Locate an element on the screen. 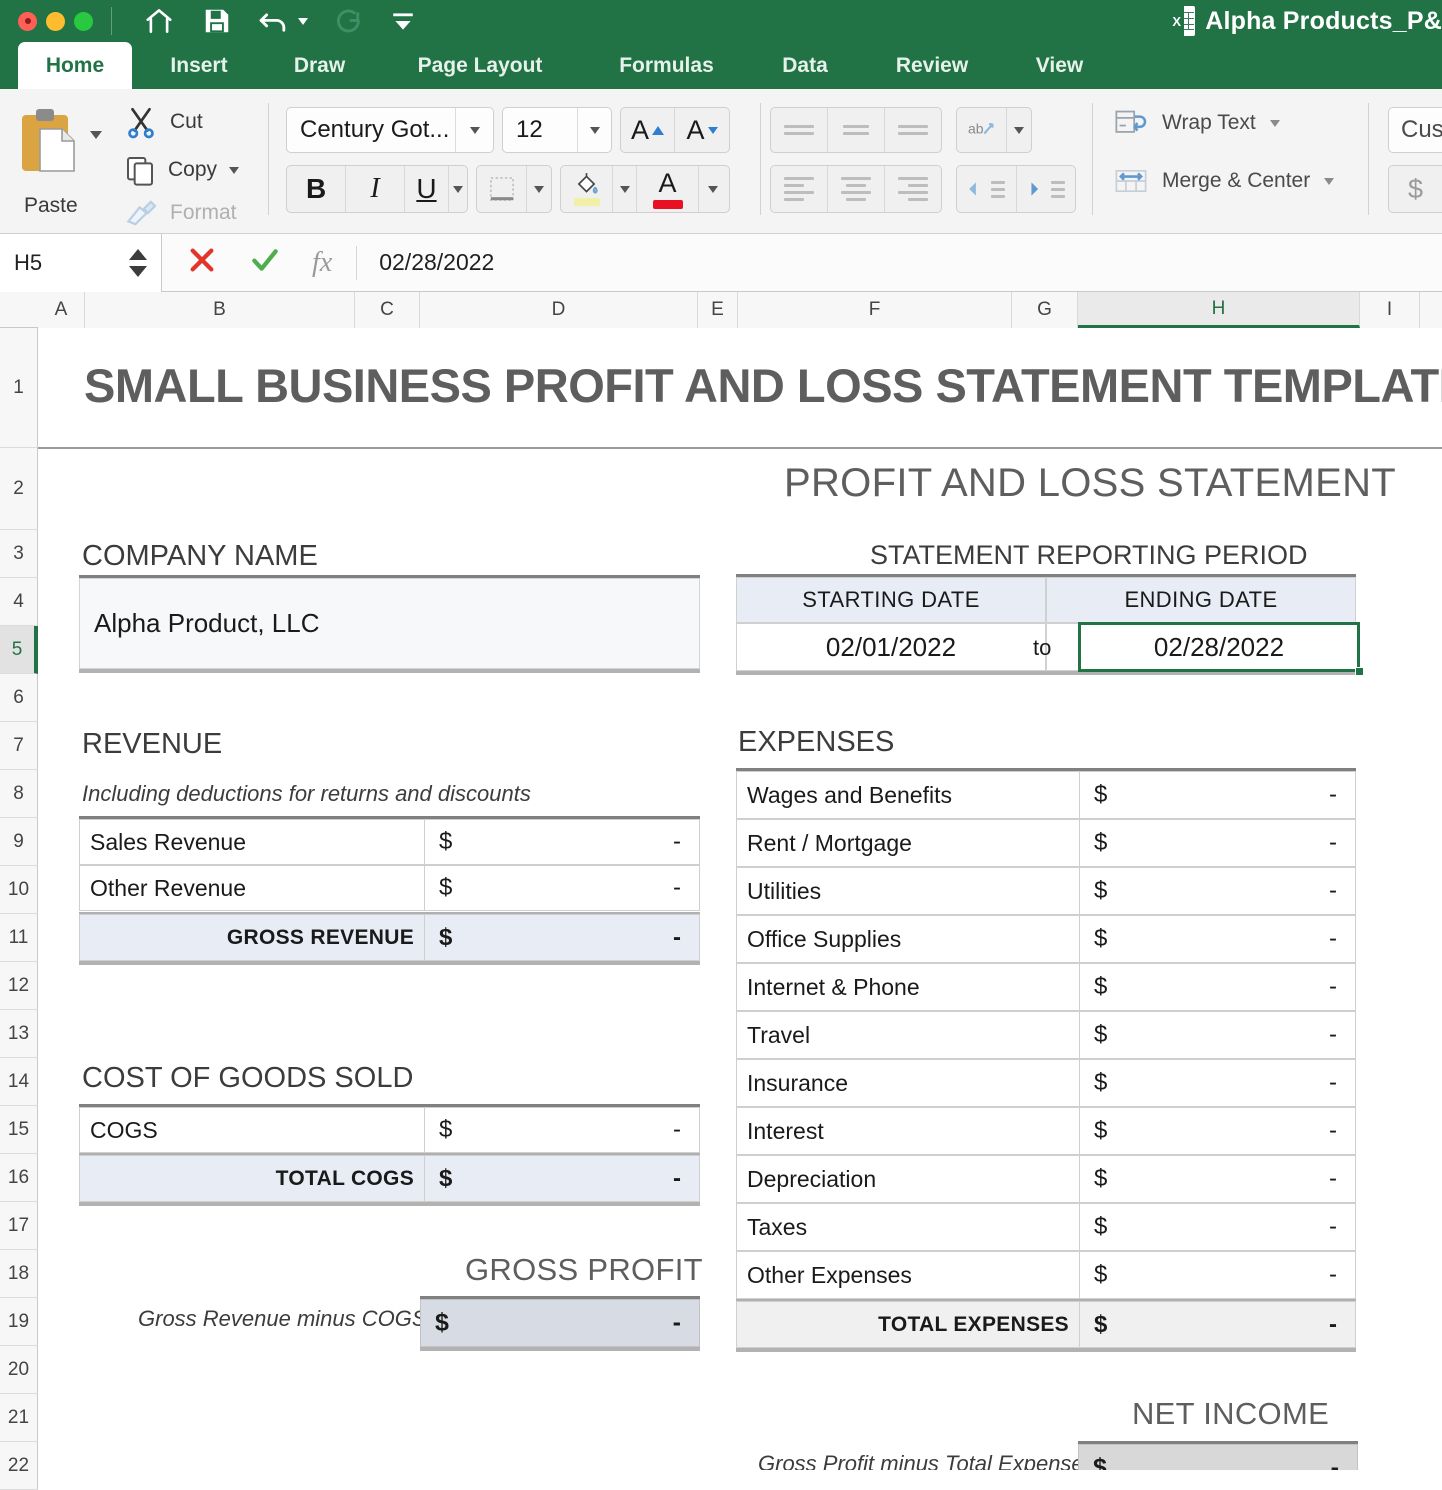 This screenshot has height=1490, width=1442. row-header-20: 20 is located at coordinates (19, 1370).